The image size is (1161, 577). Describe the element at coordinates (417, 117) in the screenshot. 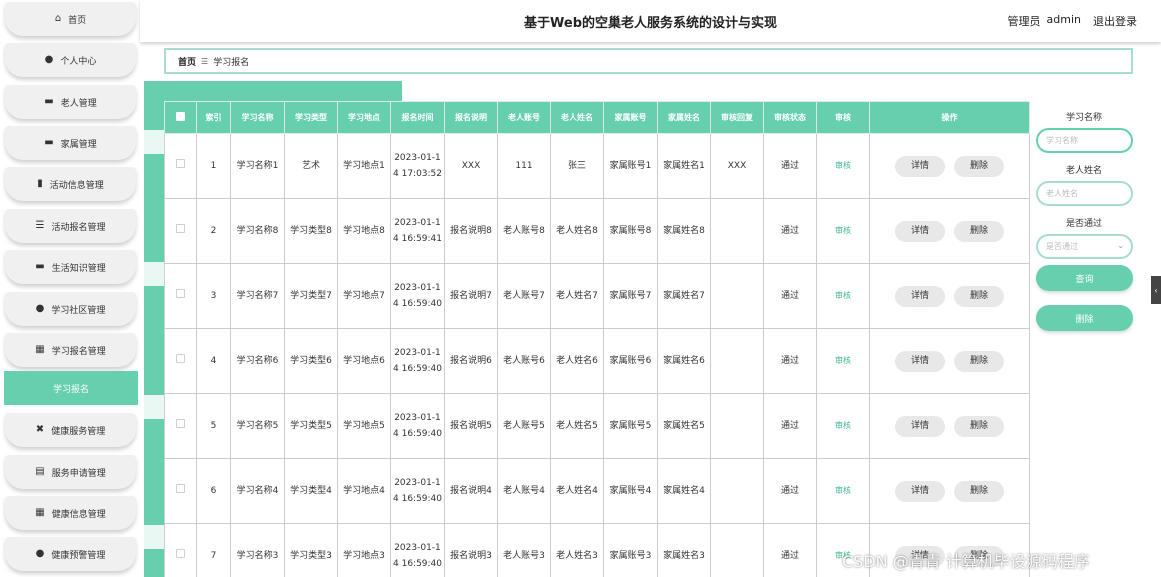

I see `column-header: 报名时间` at that location.